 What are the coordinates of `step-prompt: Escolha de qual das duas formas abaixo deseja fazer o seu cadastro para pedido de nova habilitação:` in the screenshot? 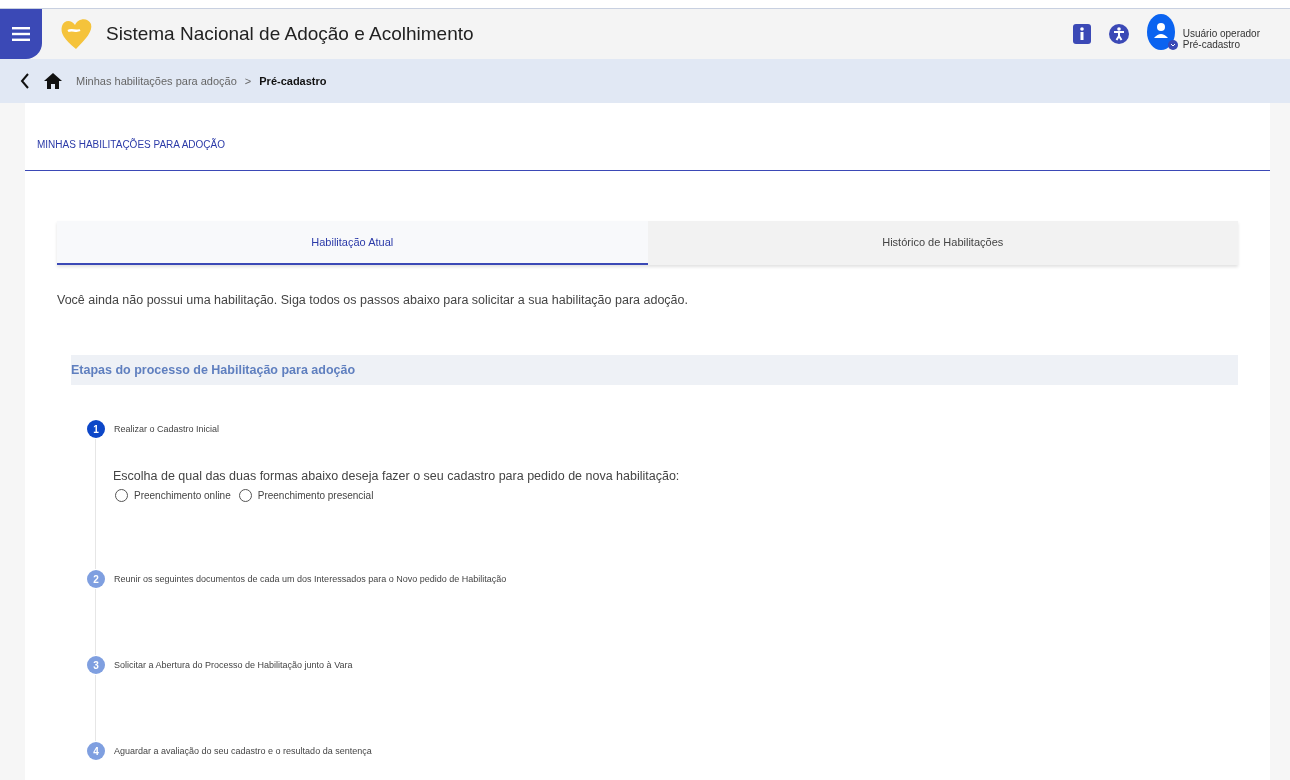 It's located at (397, 476).